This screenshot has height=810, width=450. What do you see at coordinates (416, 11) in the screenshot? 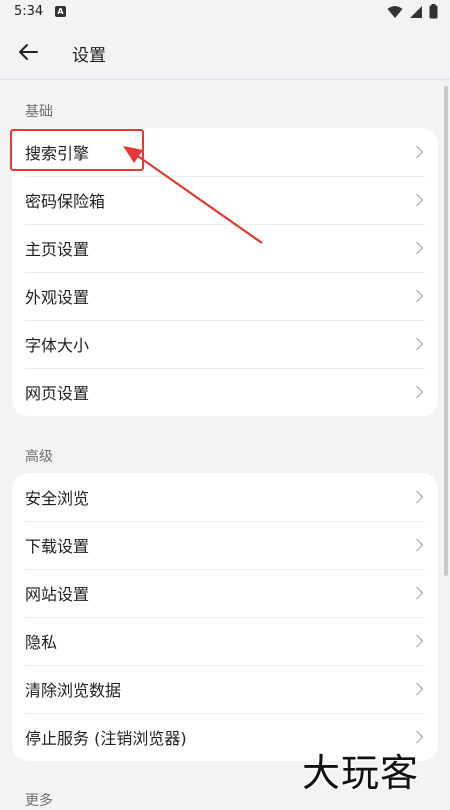
I see `signal-icon` at bounding box center [416, 11].